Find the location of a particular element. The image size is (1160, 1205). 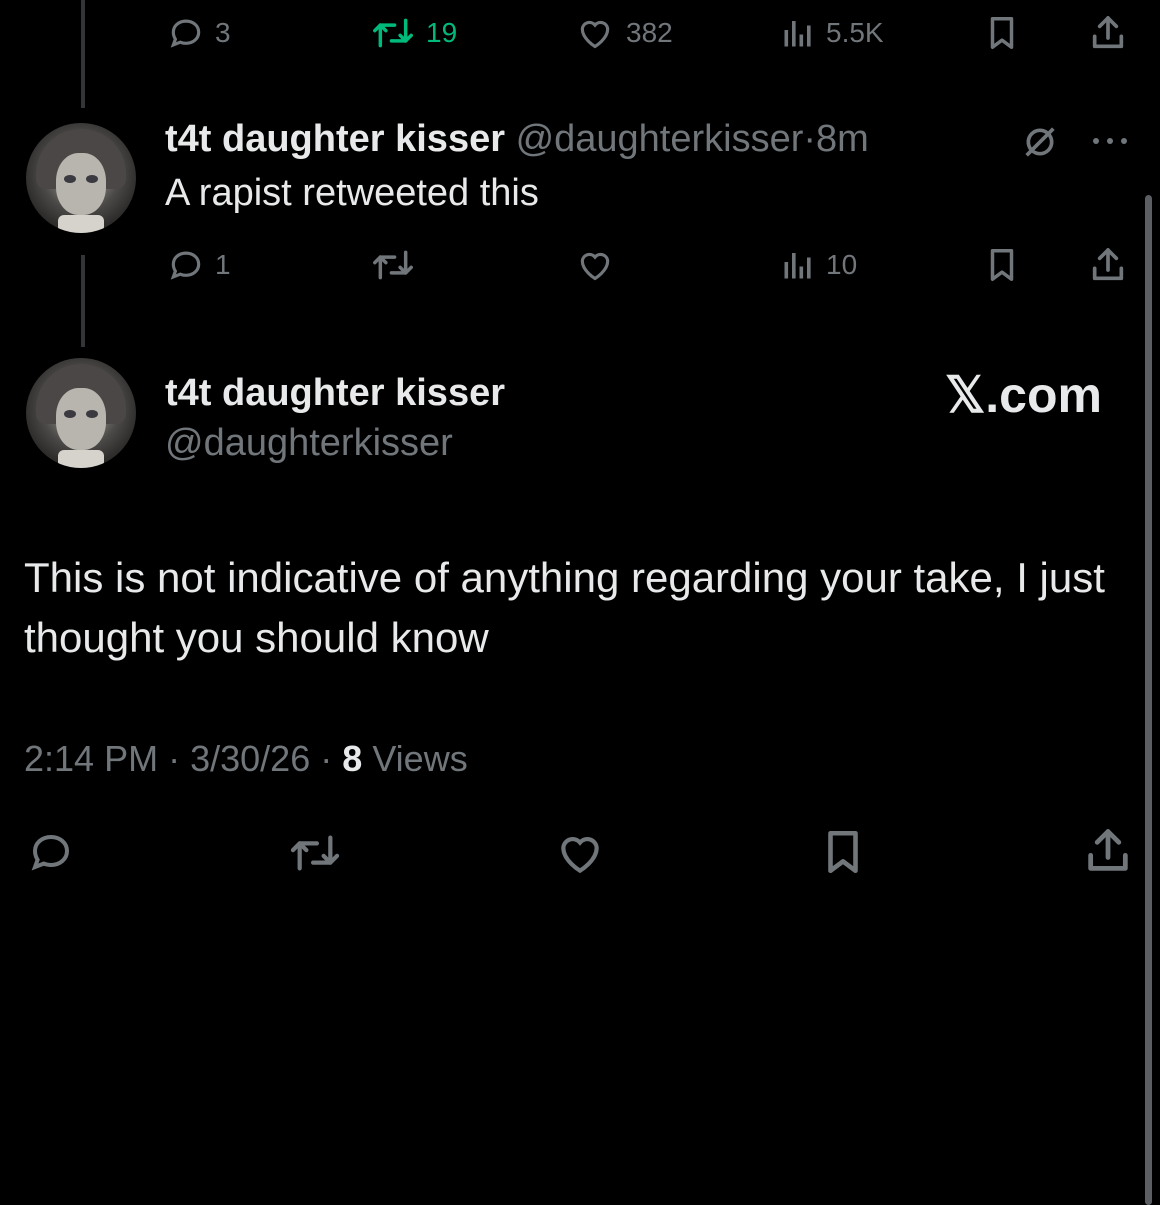

reply-count: 3 is located at coordinates (223, 32).